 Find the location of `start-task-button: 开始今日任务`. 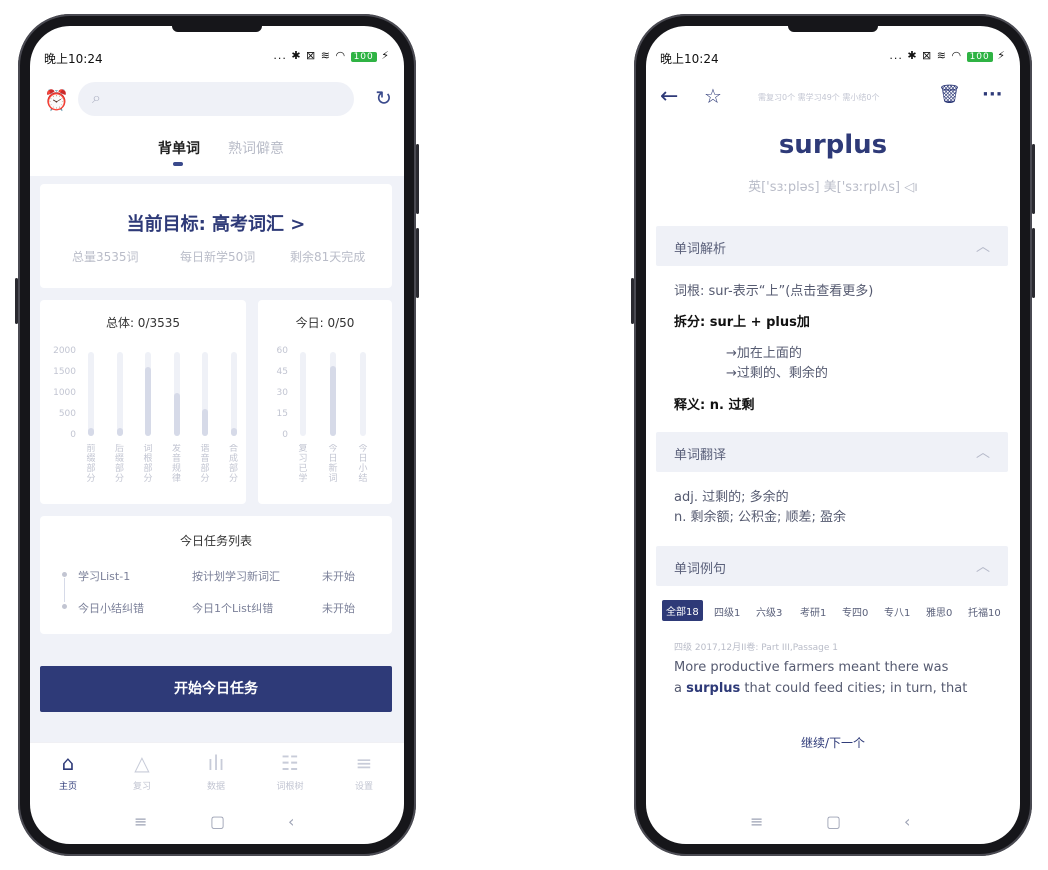

start-task-button: 开始今日任务 is located at coordinates (216, 689).